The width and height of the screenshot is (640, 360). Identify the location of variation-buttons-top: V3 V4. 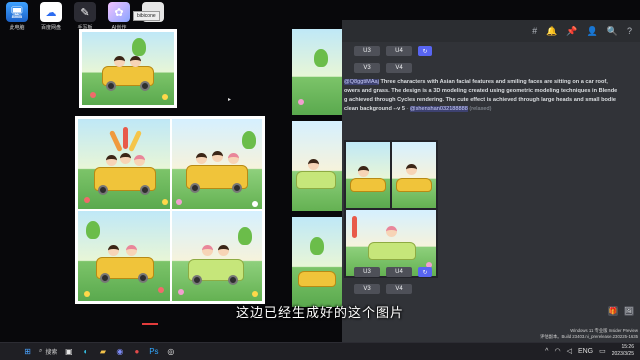
(383, 68).